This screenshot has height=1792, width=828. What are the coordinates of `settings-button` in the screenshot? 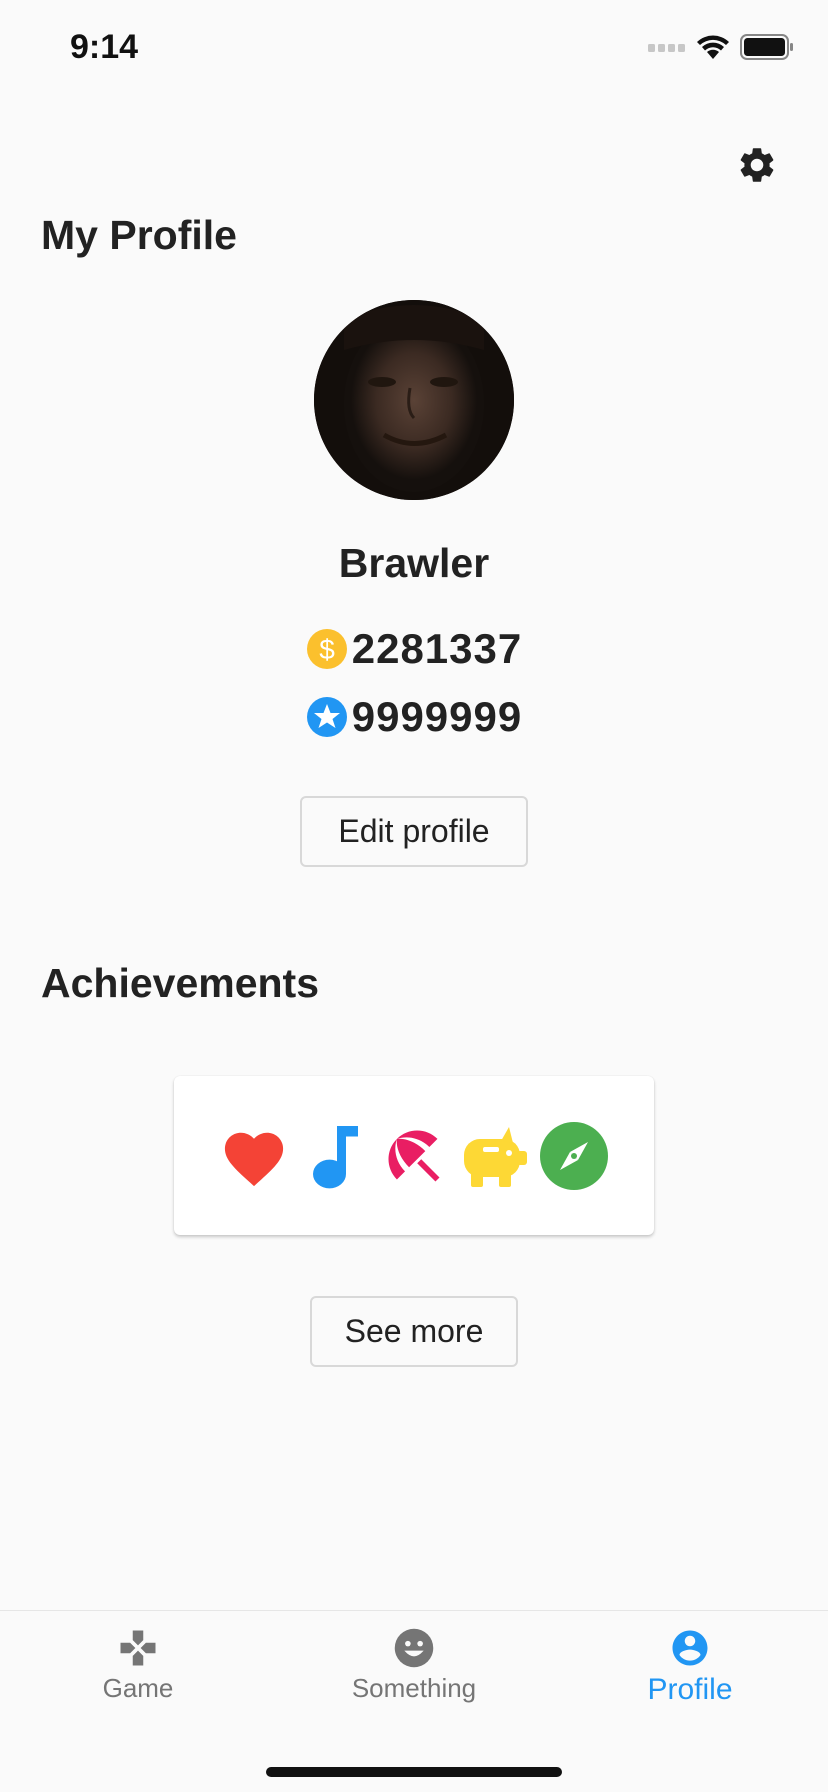 It's located at (757, 165).